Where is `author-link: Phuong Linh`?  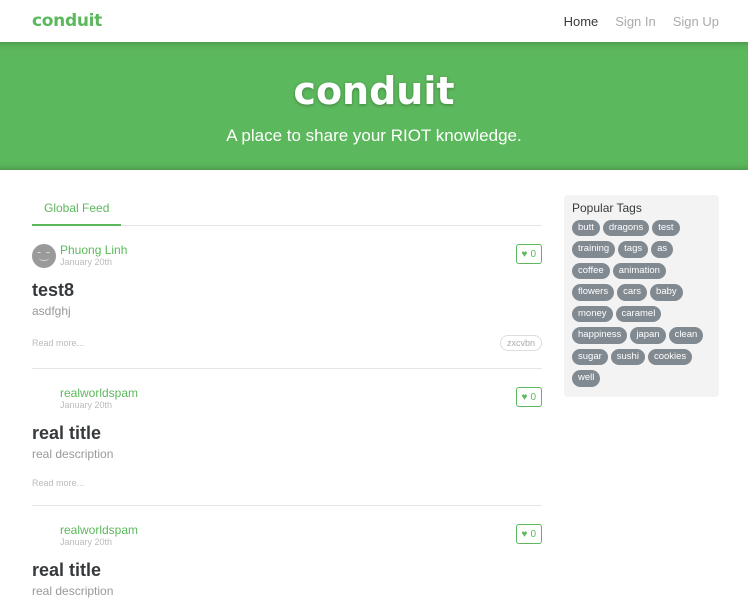 author-link: Phuong Linh is located at coordinates (93, 250).